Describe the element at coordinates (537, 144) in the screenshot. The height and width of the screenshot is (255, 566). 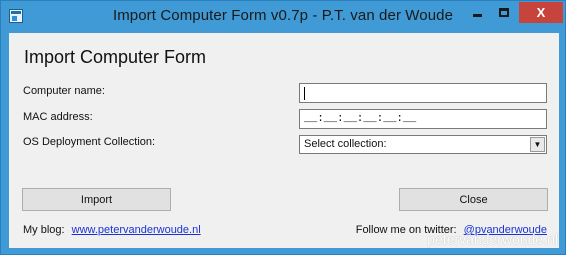
I see `chevron-down-icon: ▼` at that location.